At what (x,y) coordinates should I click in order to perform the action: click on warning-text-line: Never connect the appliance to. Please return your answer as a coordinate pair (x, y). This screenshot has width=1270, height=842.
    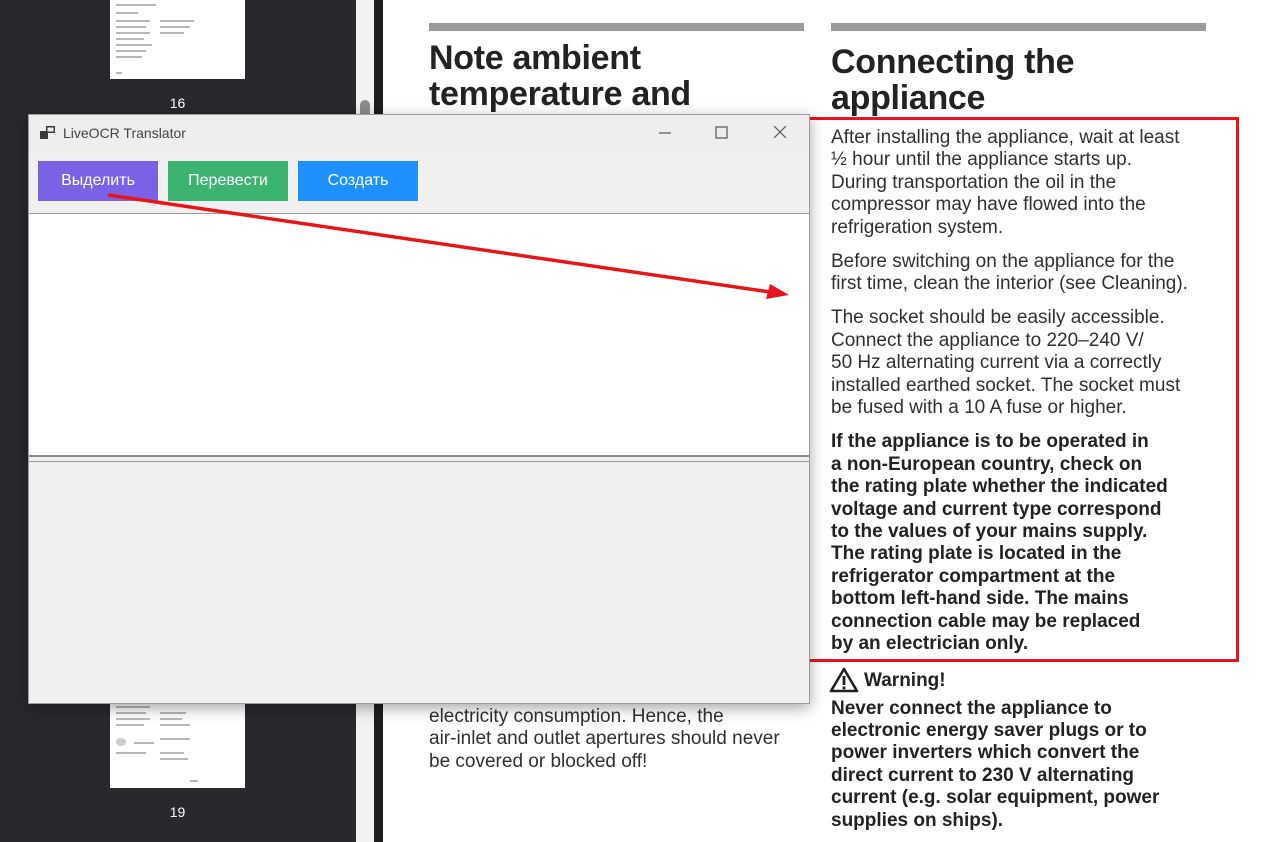
    Looking at the image, I should click on (971, 708).